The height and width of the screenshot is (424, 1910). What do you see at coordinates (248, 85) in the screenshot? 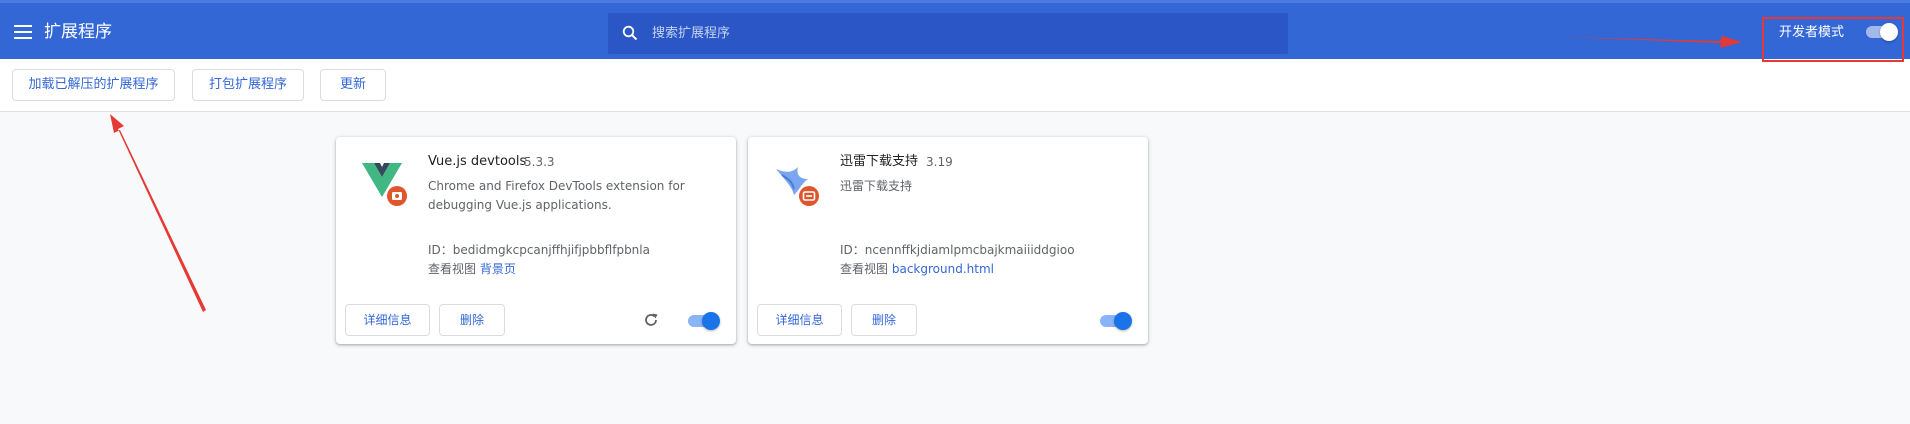
I see `pack-extension-button: 打包扩展程序` at bounding box center [248, 85].